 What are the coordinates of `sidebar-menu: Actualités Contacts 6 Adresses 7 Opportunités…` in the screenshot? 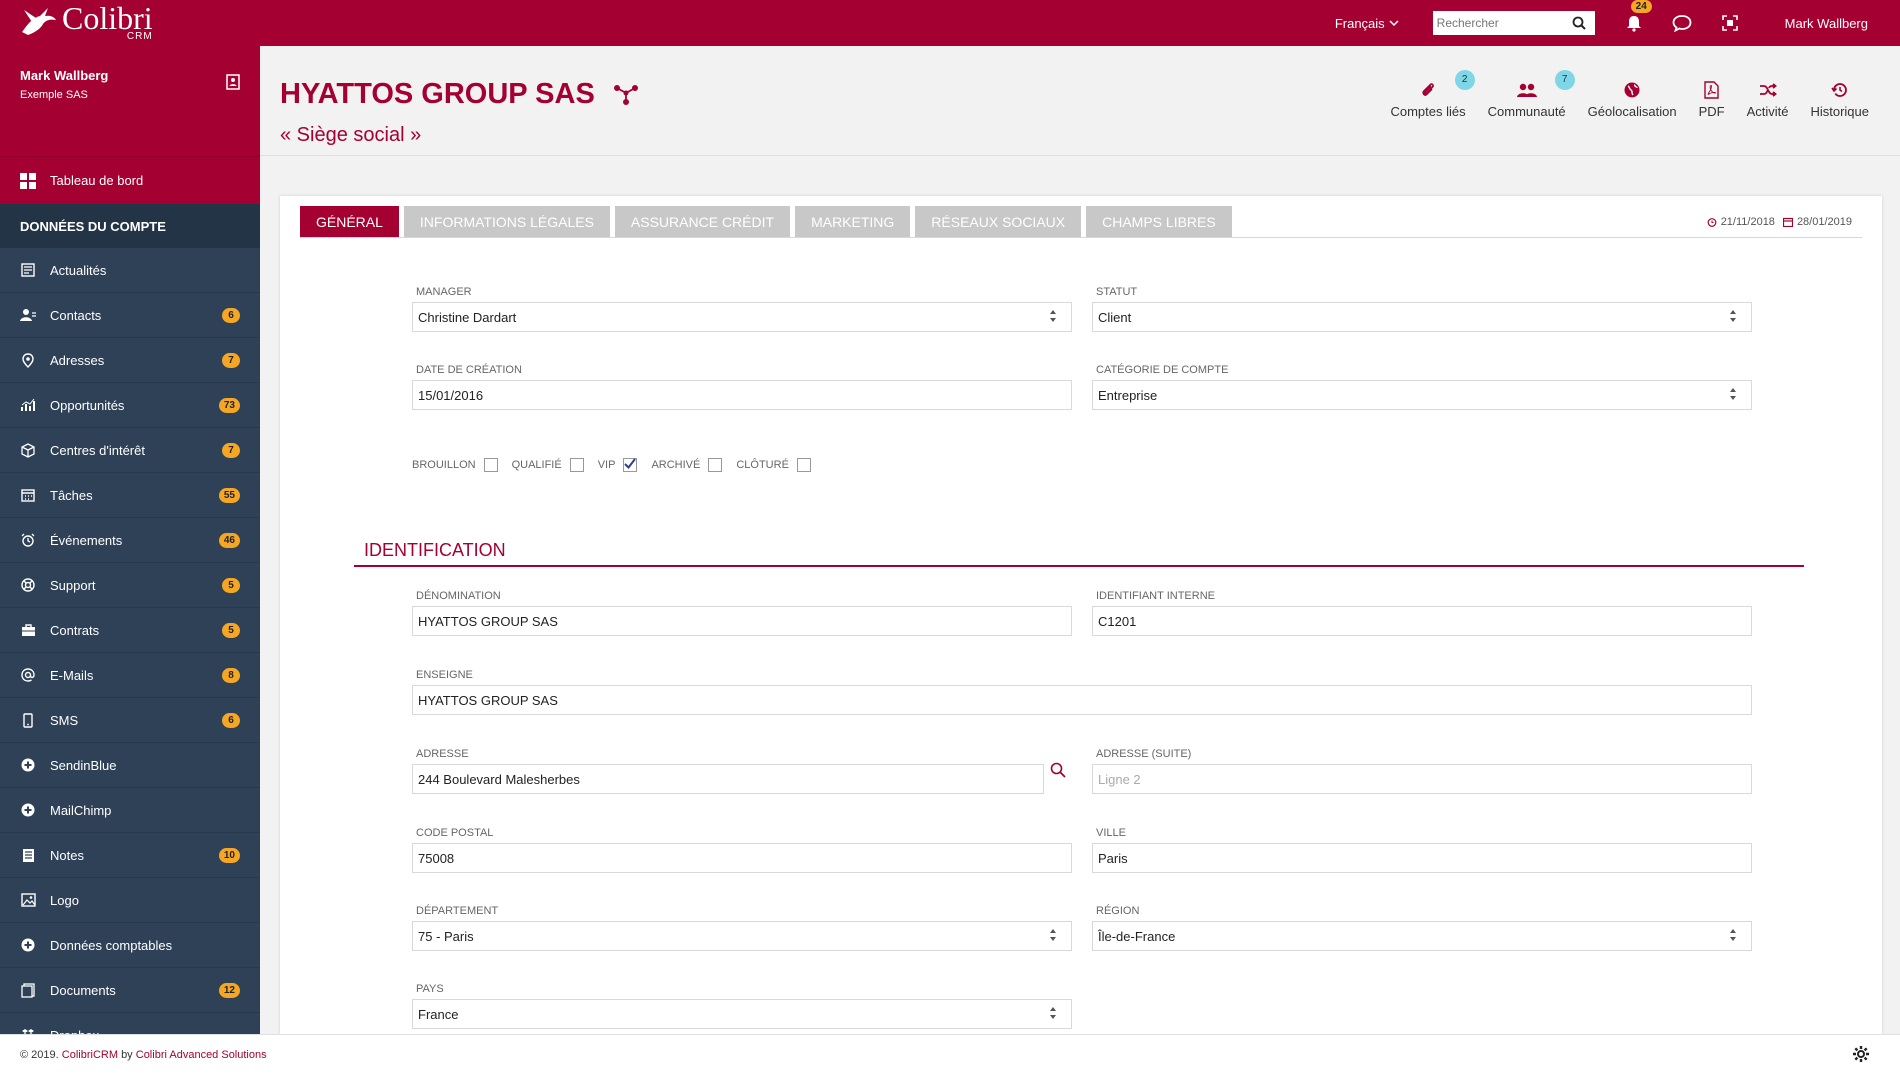 It's located at (130, 641).